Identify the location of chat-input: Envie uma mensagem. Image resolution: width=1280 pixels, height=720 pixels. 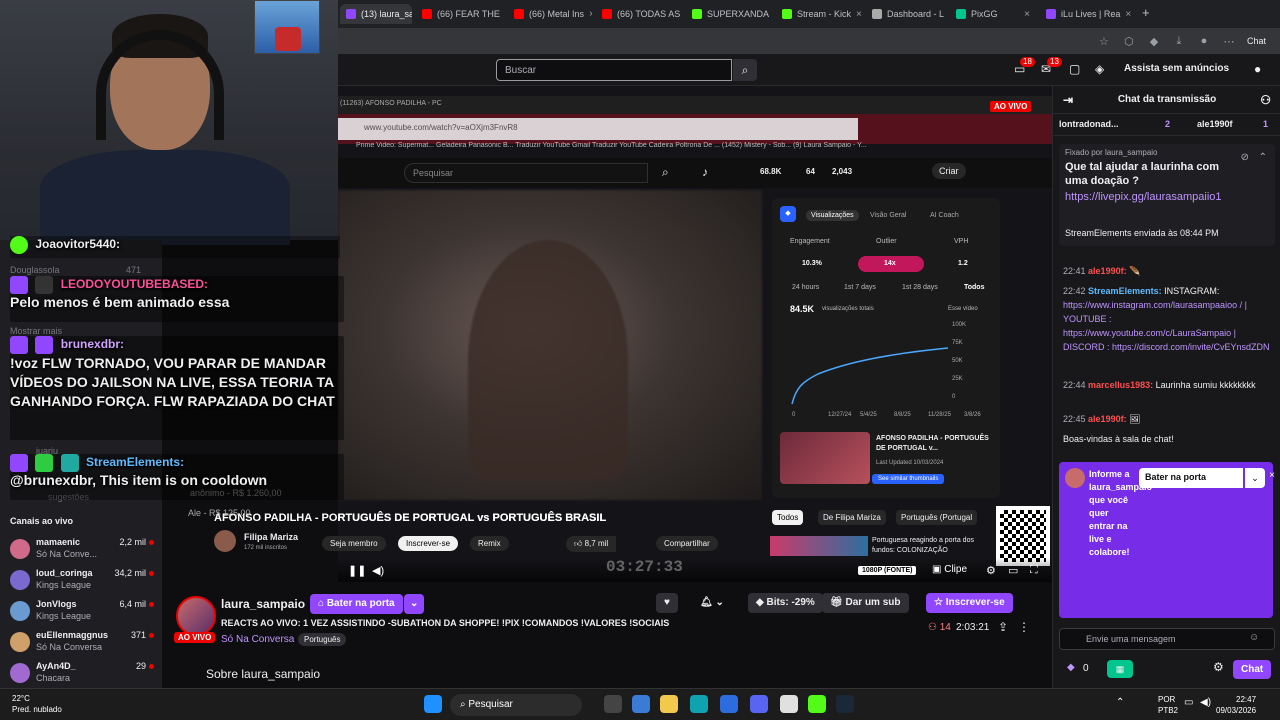
(1167, 639).